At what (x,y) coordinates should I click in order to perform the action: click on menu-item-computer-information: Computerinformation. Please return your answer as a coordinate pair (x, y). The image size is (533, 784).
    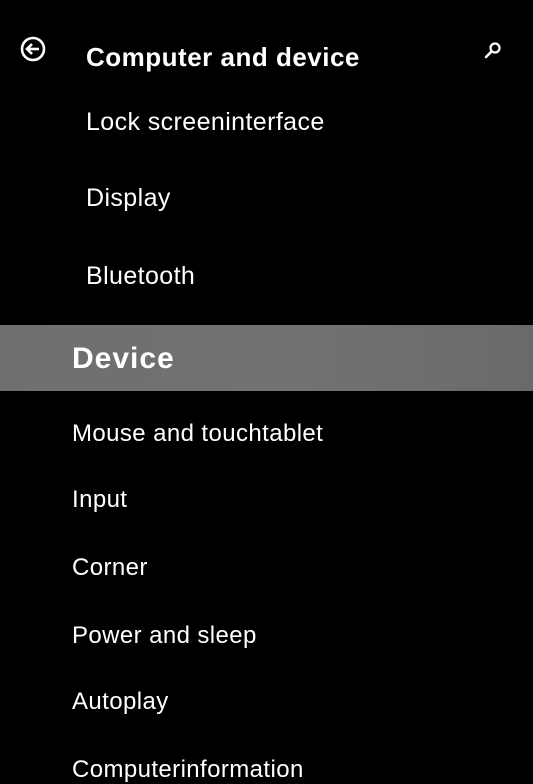
    Looking at the image, I should click on (188, 770).